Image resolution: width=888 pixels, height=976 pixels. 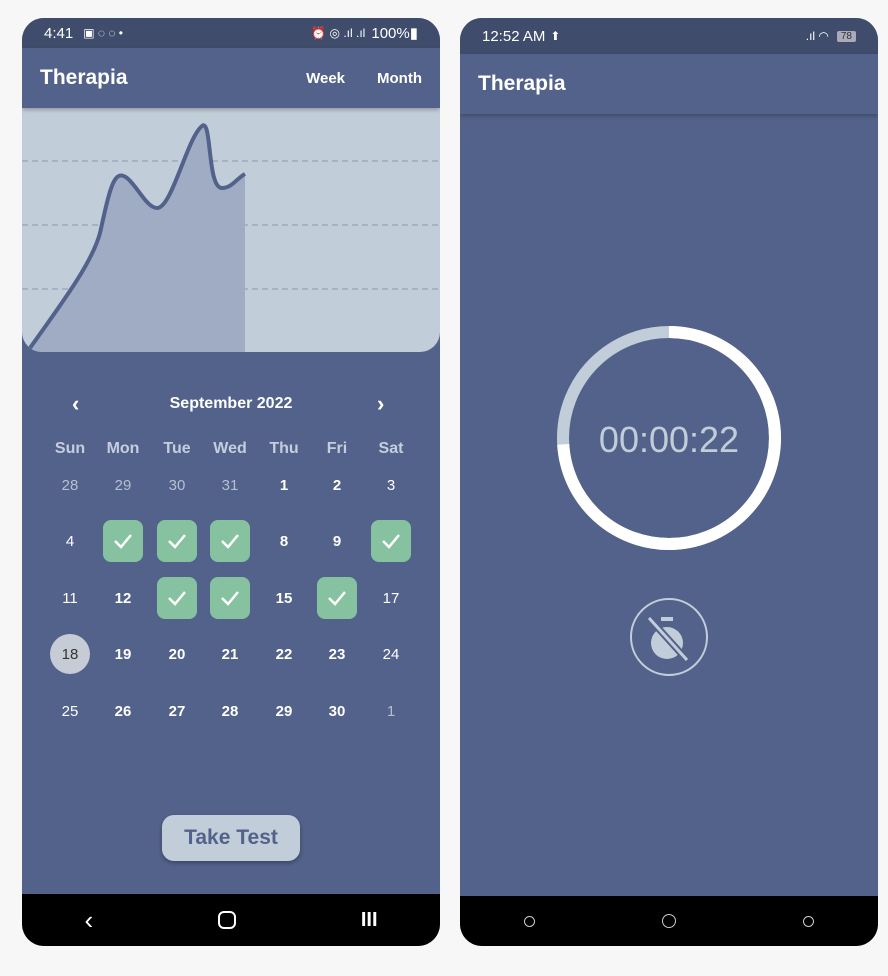 What do you see at coordinates (413, 33) in the screenshot?
I see `battery-icon: ▮` at bounding box center [413, 33].